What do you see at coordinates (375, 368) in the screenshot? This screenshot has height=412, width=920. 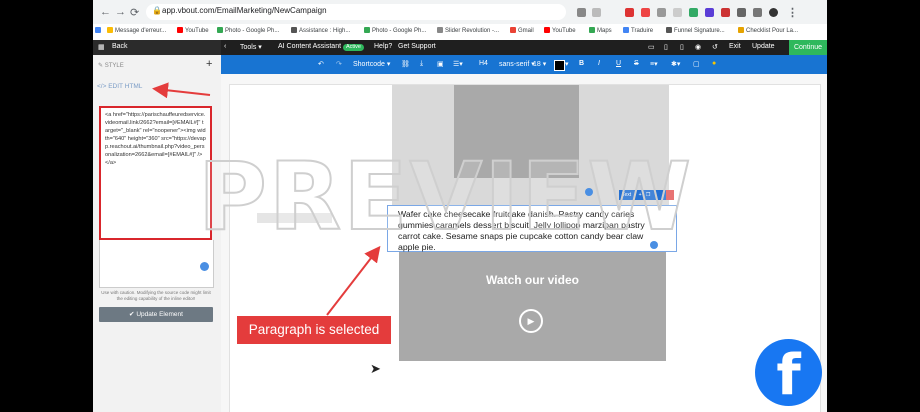 I see `mouse-cursor-icon: ➤` at bounding box center [375, 368].